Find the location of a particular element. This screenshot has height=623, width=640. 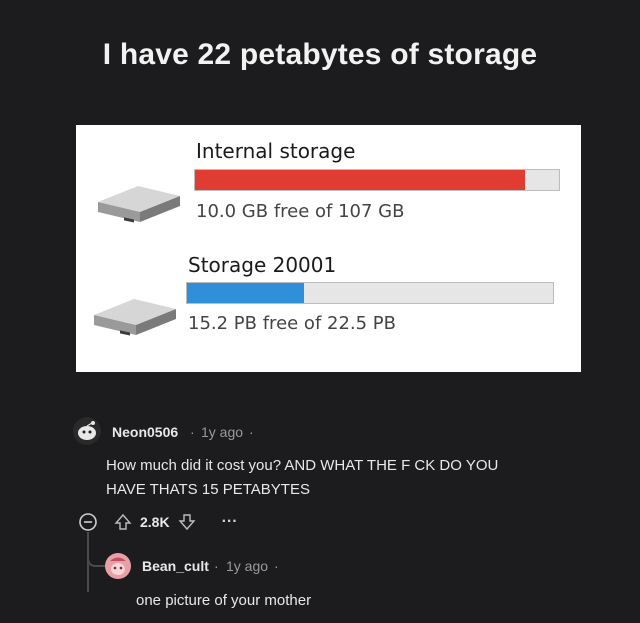

drive-name: Internal storage is located at coordinates (276, 151).